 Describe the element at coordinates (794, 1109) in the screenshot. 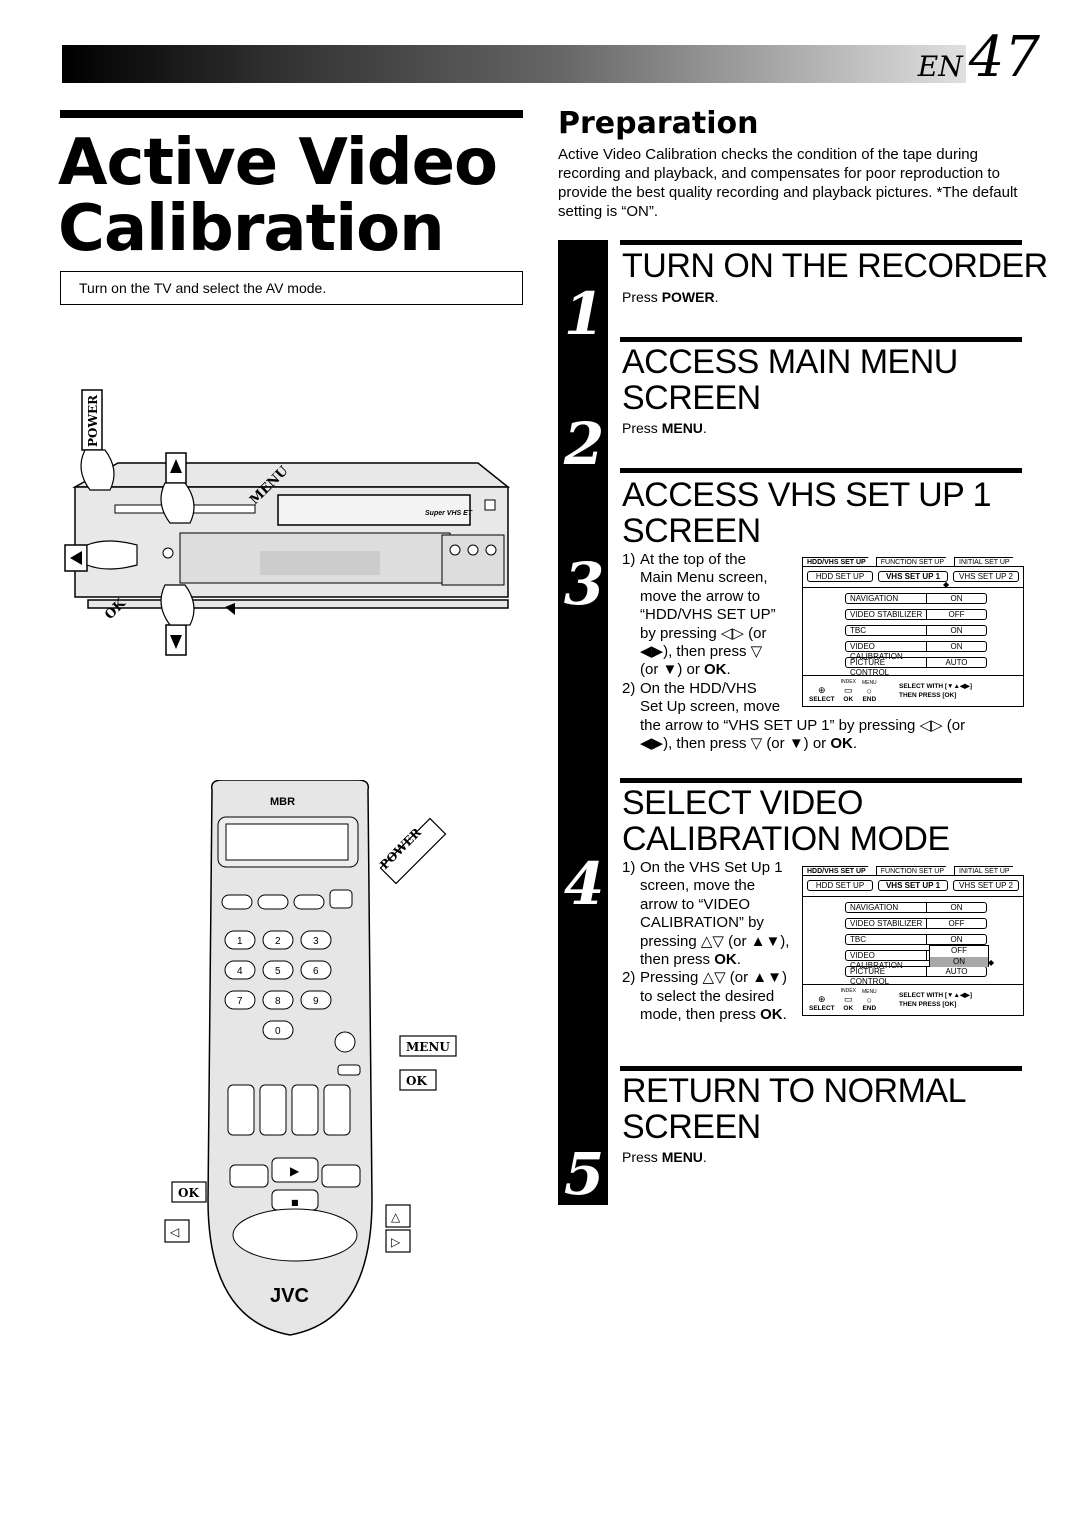

I see `step-5-heading: RETURN TO NORMAL SCREEN` at that location.